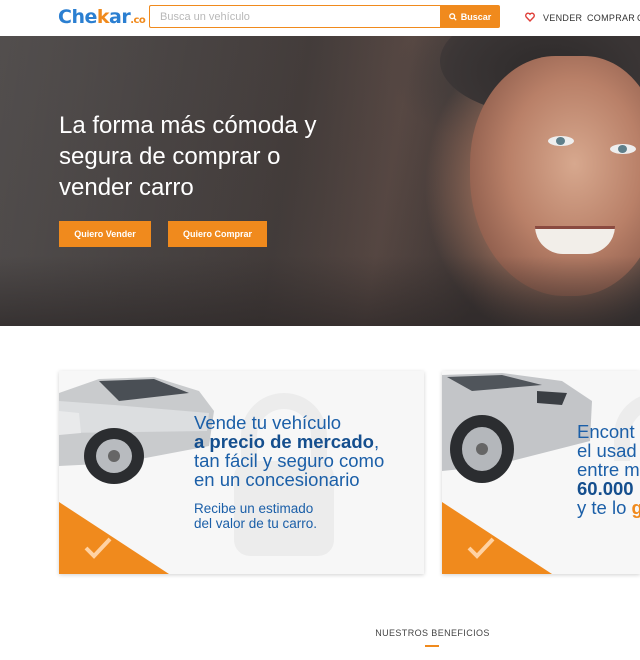 This screenshot has height=660, width=640. Describe the element at coordinates (254, 508) in the screenshot. I see `card-subtitle-line: Recibe un estimado` at that location.